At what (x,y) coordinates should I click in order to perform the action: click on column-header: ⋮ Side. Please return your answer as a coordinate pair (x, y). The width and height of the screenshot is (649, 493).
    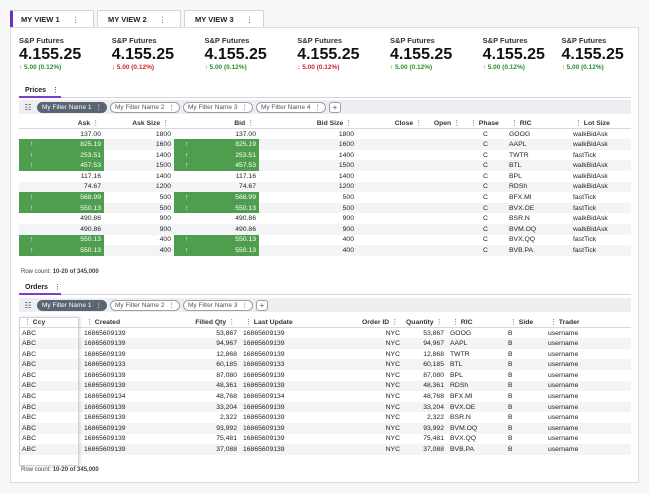
    Looking at the image, I should click on (525, 323).